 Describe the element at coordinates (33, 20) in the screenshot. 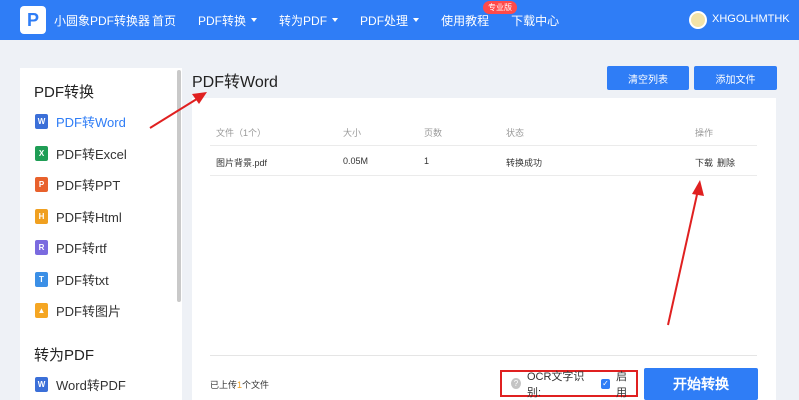

I see `app-logo-icon: P` at that location.